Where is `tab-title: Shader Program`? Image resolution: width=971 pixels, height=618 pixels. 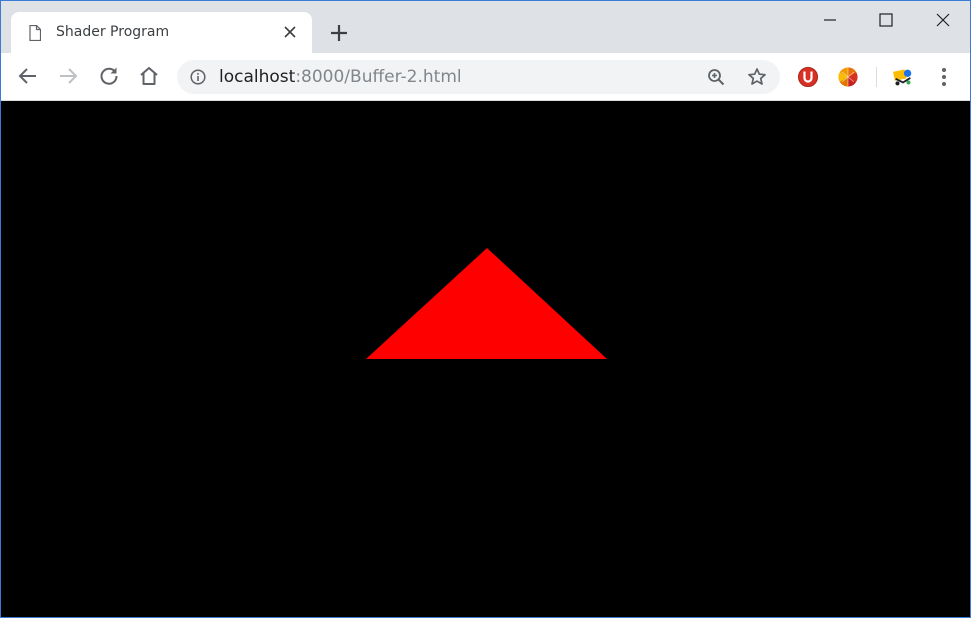
tab-title: Shader Program is located at coordinates (113, 32).